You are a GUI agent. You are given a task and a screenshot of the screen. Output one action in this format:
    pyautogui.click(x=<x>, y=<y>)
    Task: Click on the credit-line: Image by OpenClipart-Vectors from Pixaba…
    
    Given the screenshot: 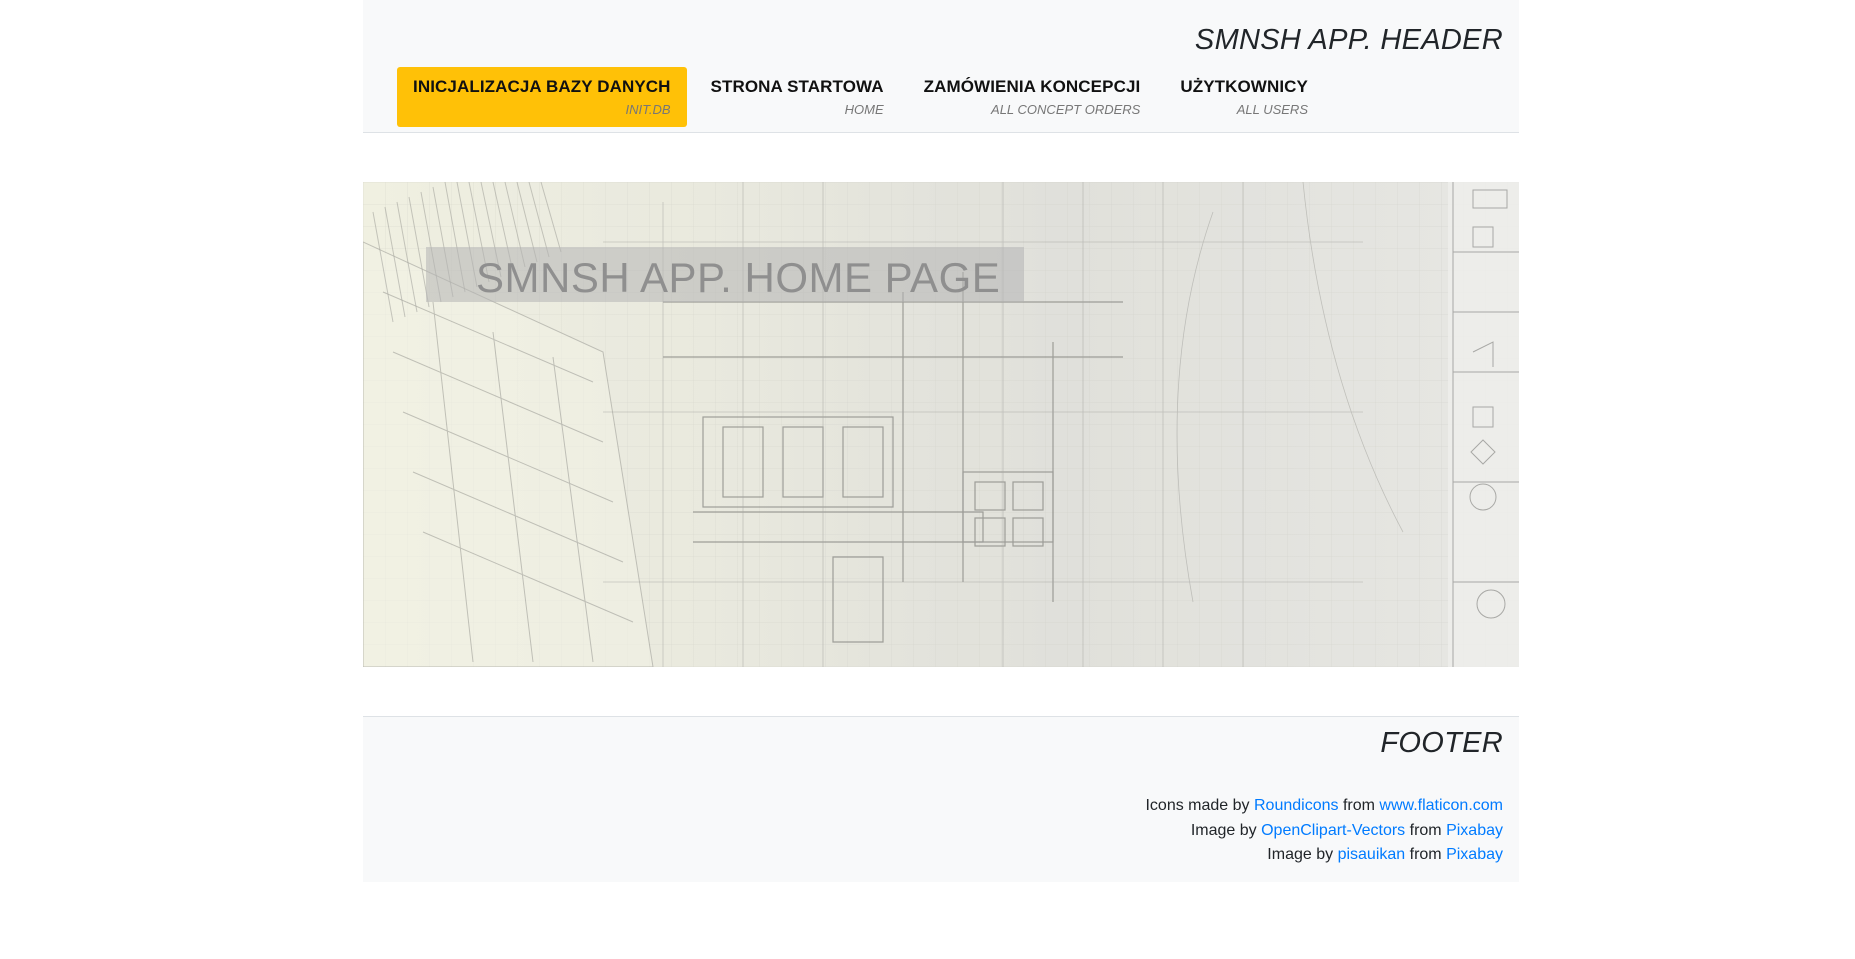 What is the action you would take?
    pyautogui.click(x=1324, y=831)
    